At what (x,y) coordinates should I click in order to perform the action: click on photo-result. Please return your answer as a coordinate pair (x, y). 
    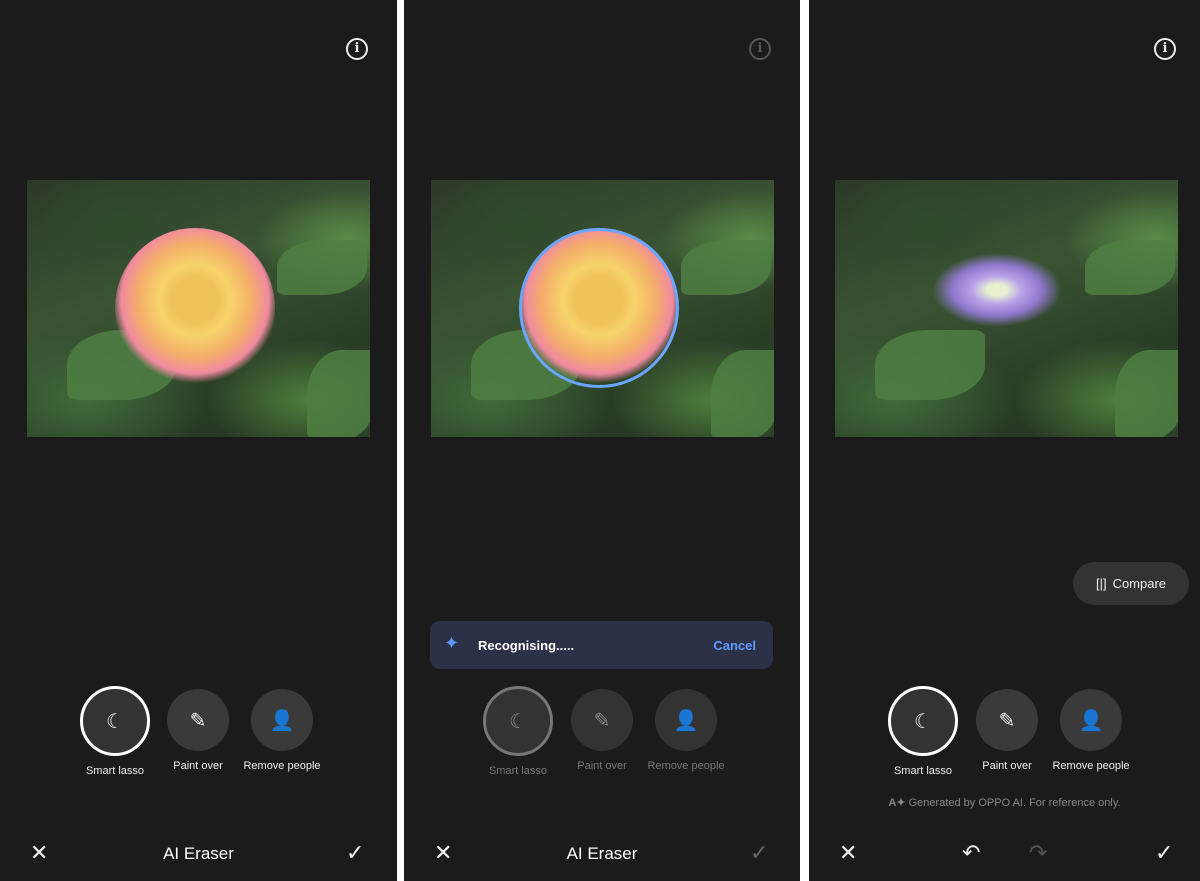
    Looking at the image, I should click on (1006, 308).